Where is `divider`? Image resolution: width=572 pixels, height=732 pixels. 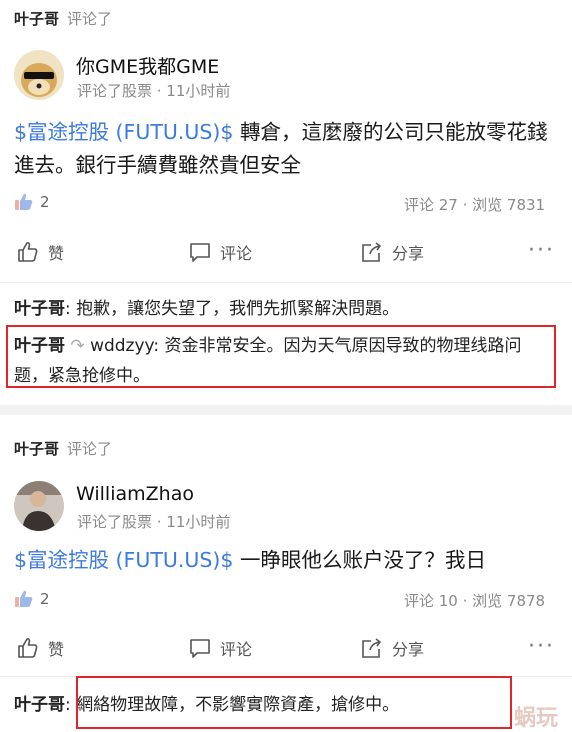 divider is located at coordinates (286, 282).